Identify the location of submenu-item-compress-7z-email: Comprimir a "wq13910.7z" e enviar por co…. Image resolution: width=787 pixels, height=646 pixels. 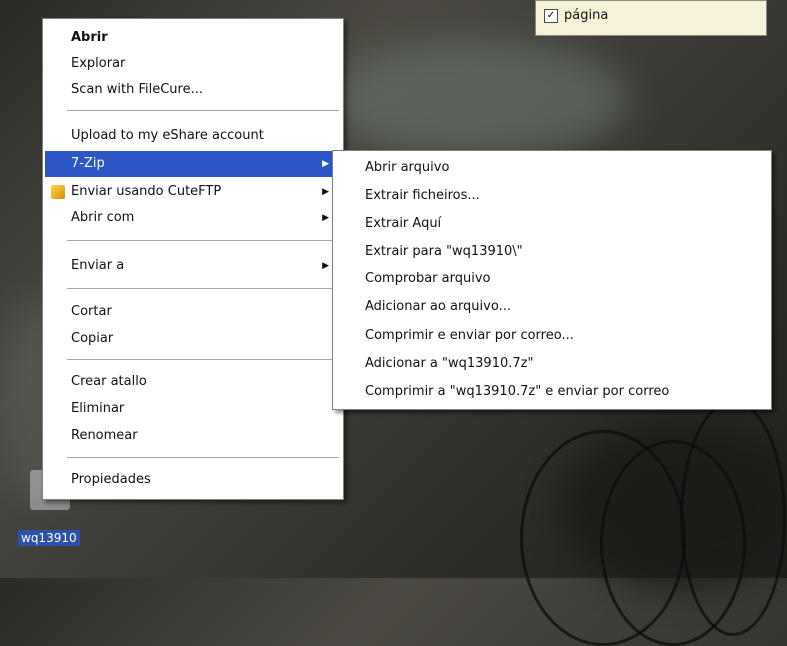
(552, 391).